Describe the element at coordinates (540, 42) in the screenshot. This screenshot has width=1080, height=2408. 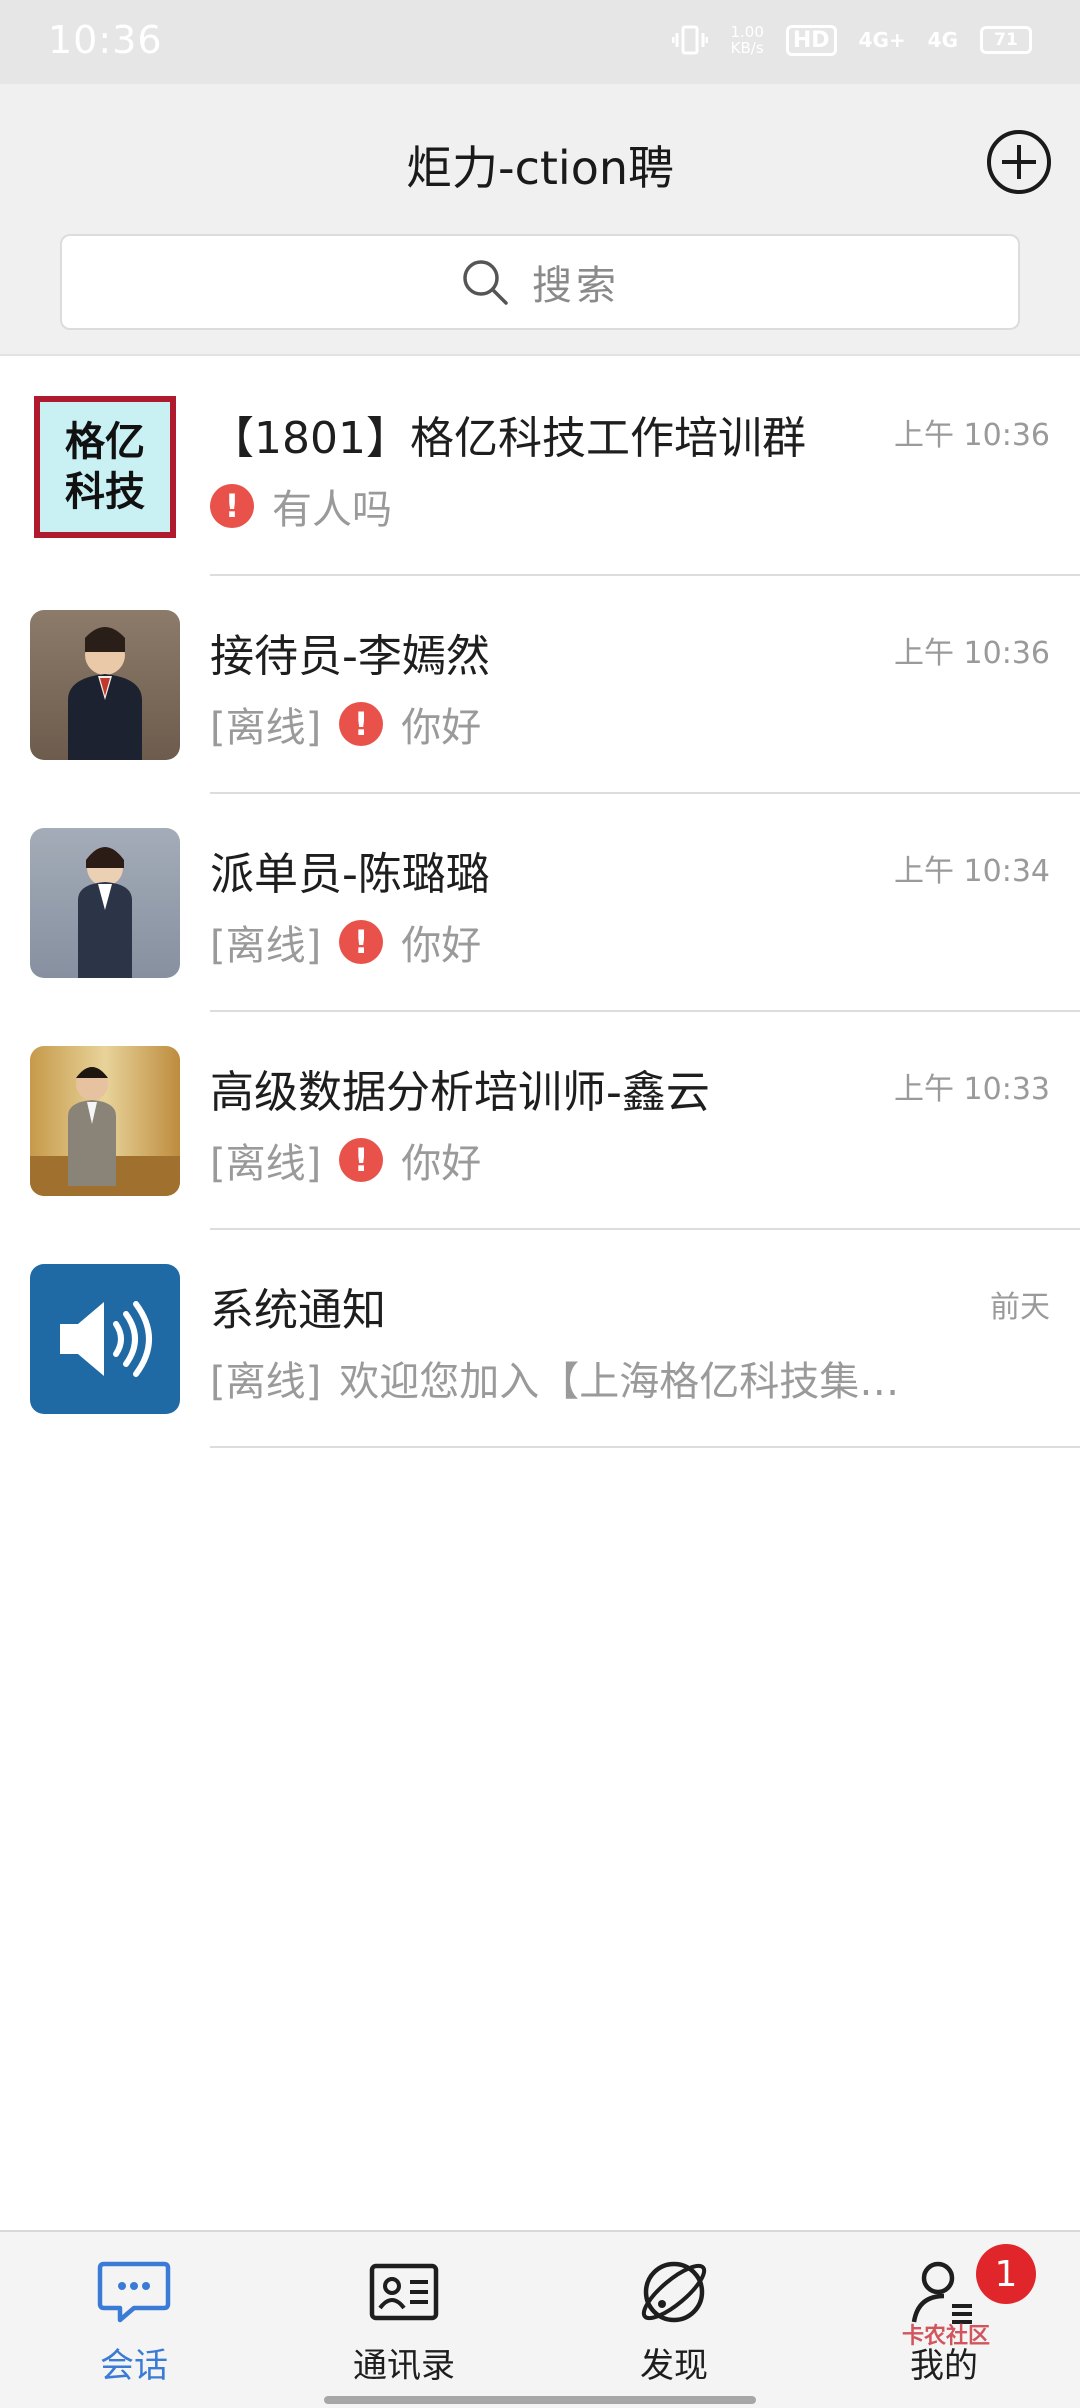
I see `status-bar: 10:36 1.00 KB/s HD 4G+ 4G 71` at that location.